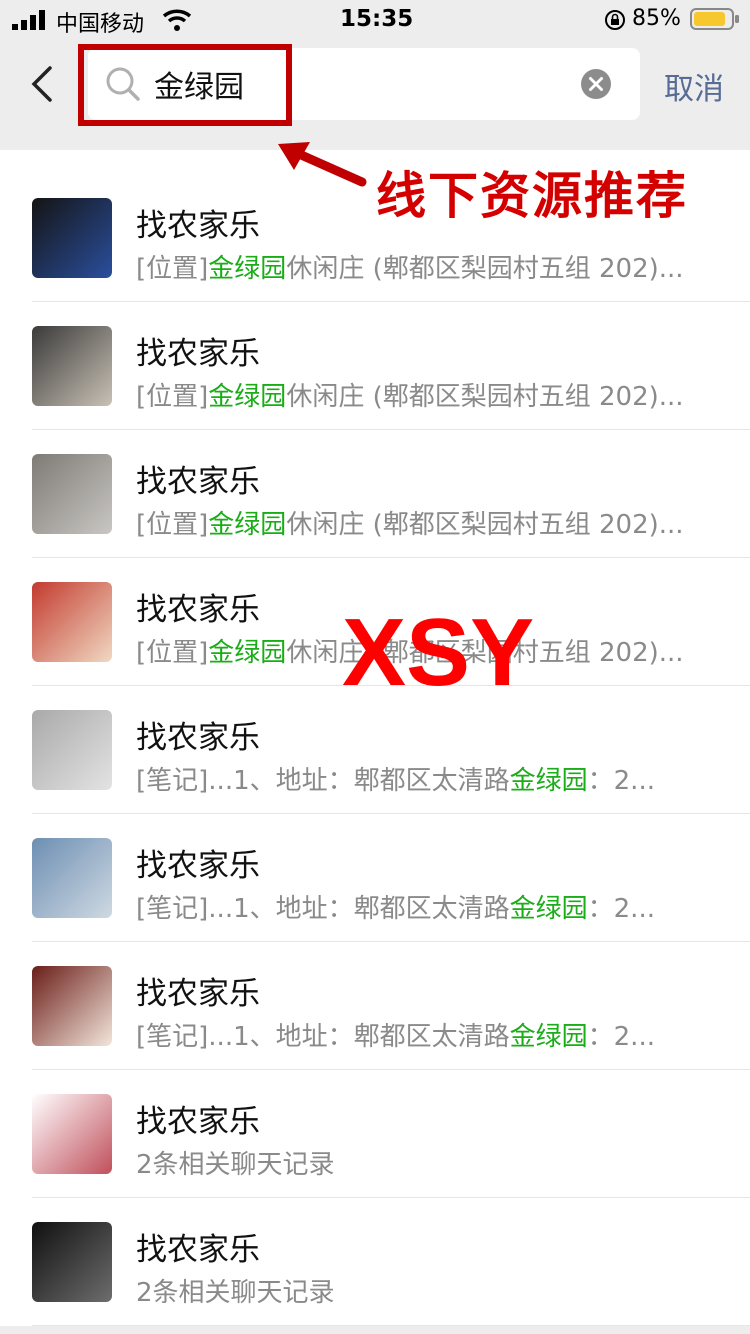 The width and height of the screenshot is (750, 1334). Describe the element at coordinates (322, 164) in the screenshot. I see `arrow-annotation` at that location.